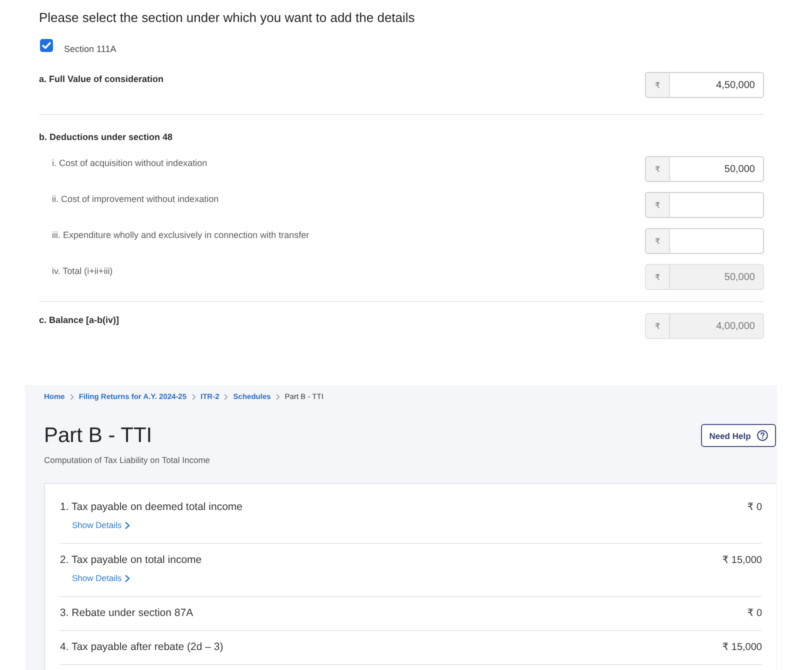 The width and height of the screenshot is (790, 670). I want to click on section-heading: b. Deductions under section 48, so click(106, 137).